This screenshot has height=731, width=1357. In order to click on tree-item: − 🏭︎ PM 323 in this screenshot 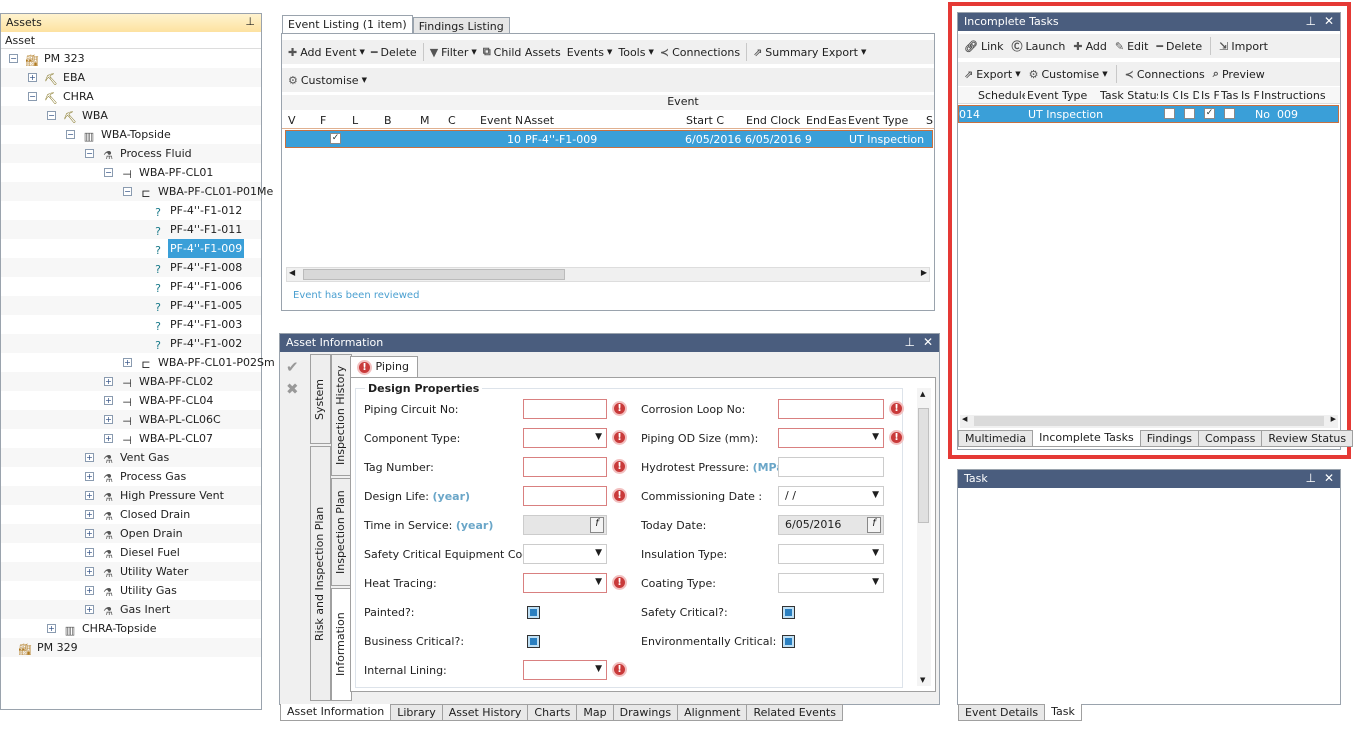, I will do `click(131, 58)`.